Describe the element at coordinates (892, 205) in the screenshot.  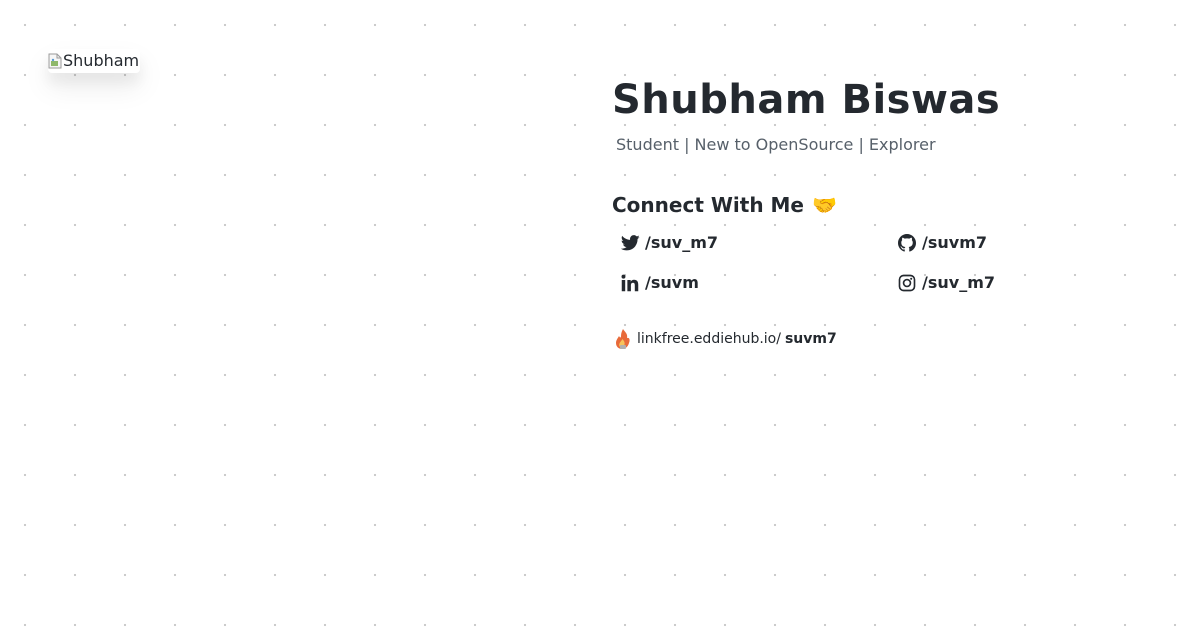
I see `connect-heading: Connect With Me 🤝` at that location.